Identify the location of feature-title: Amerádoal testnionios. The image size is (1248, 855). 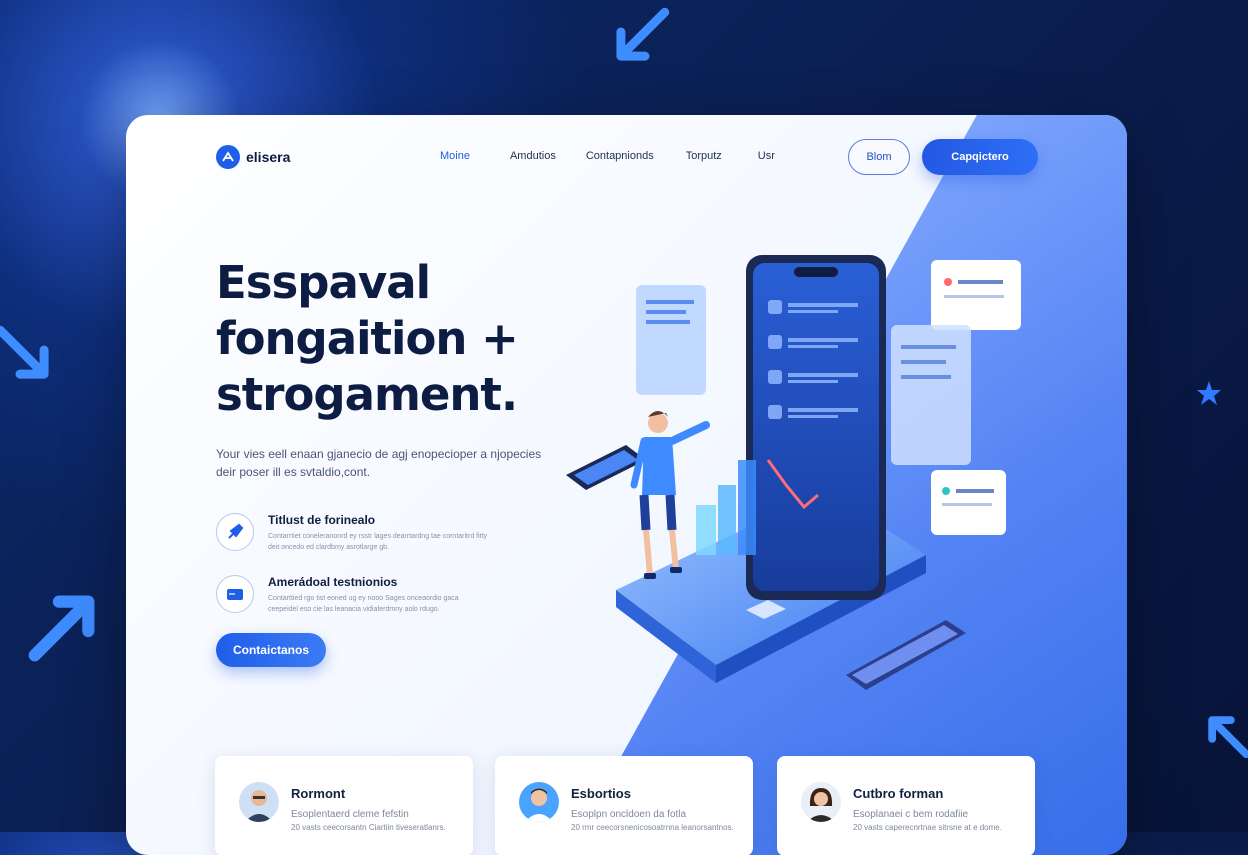
(333, 582).